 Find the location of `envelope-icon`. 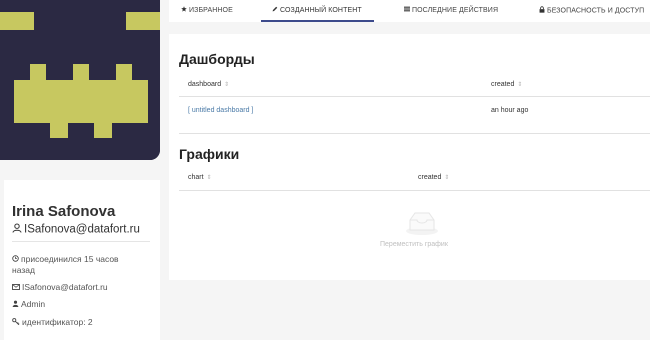

envelope-icon is located at coordinates (16, 287).